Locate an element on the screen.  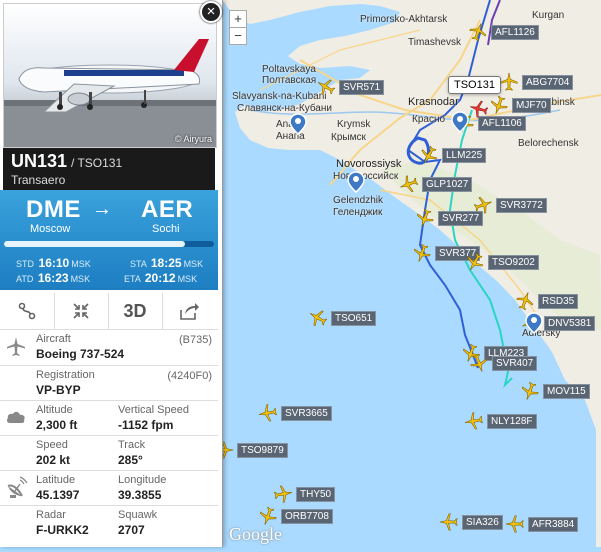
share-icon is located at coordinates (189, 311).